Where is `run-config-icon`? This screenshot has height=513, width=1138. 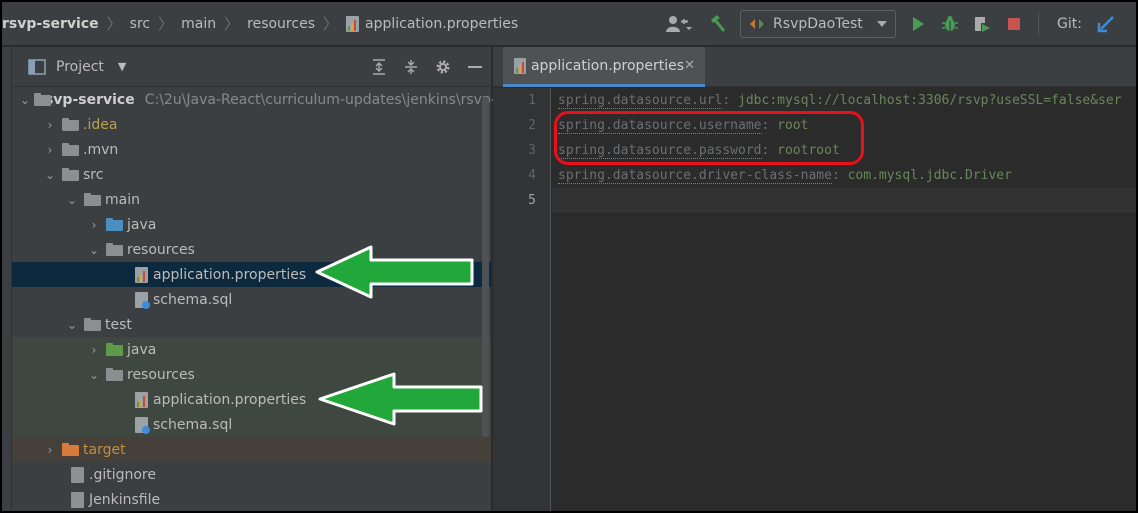 run-config-icon is located at coordinates (757, 24).